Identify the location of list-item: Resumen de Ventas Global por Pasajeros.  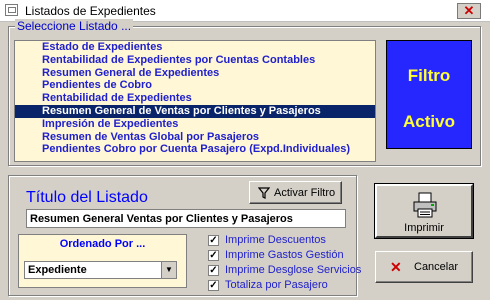
(195, 137).